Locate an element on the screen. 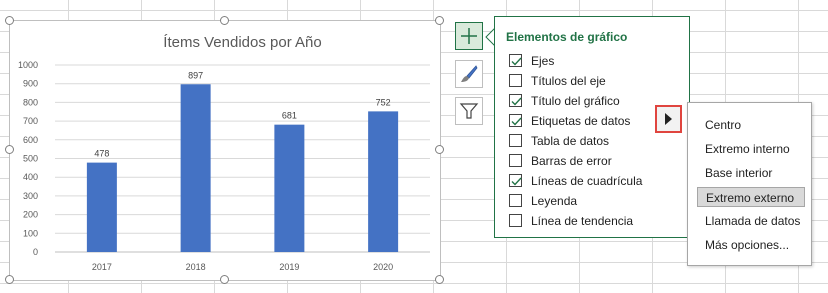 The width and height of the screenshot is (828, 293). resize-handle-bottom is located at coordinates (224, 279).